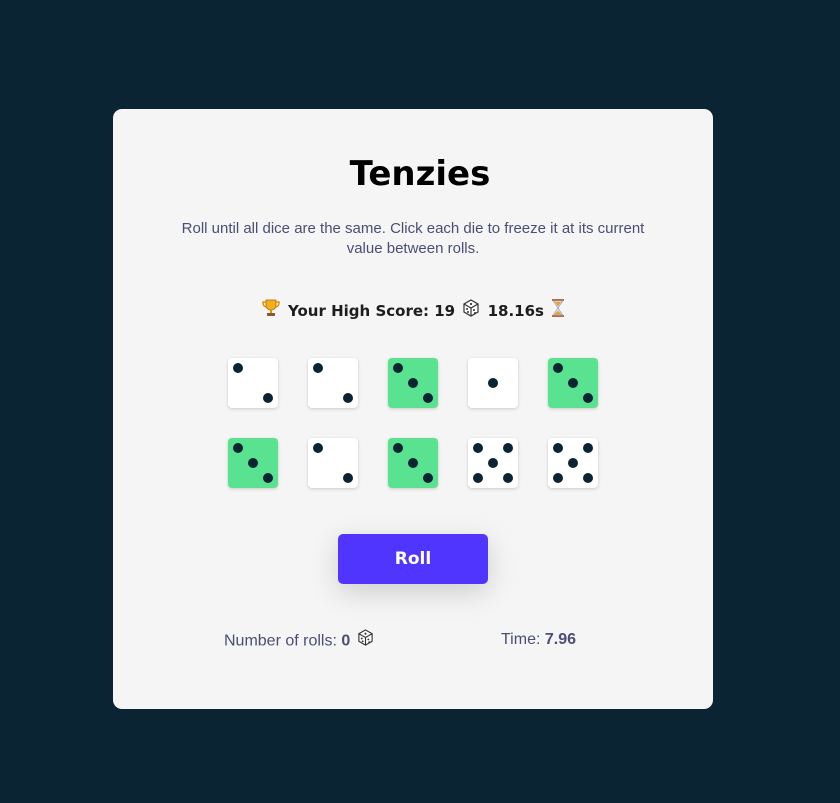  Describe the element at coordinates (359, 311) in the screenshot. I see `high-score-label: Your High Score:` at that location.